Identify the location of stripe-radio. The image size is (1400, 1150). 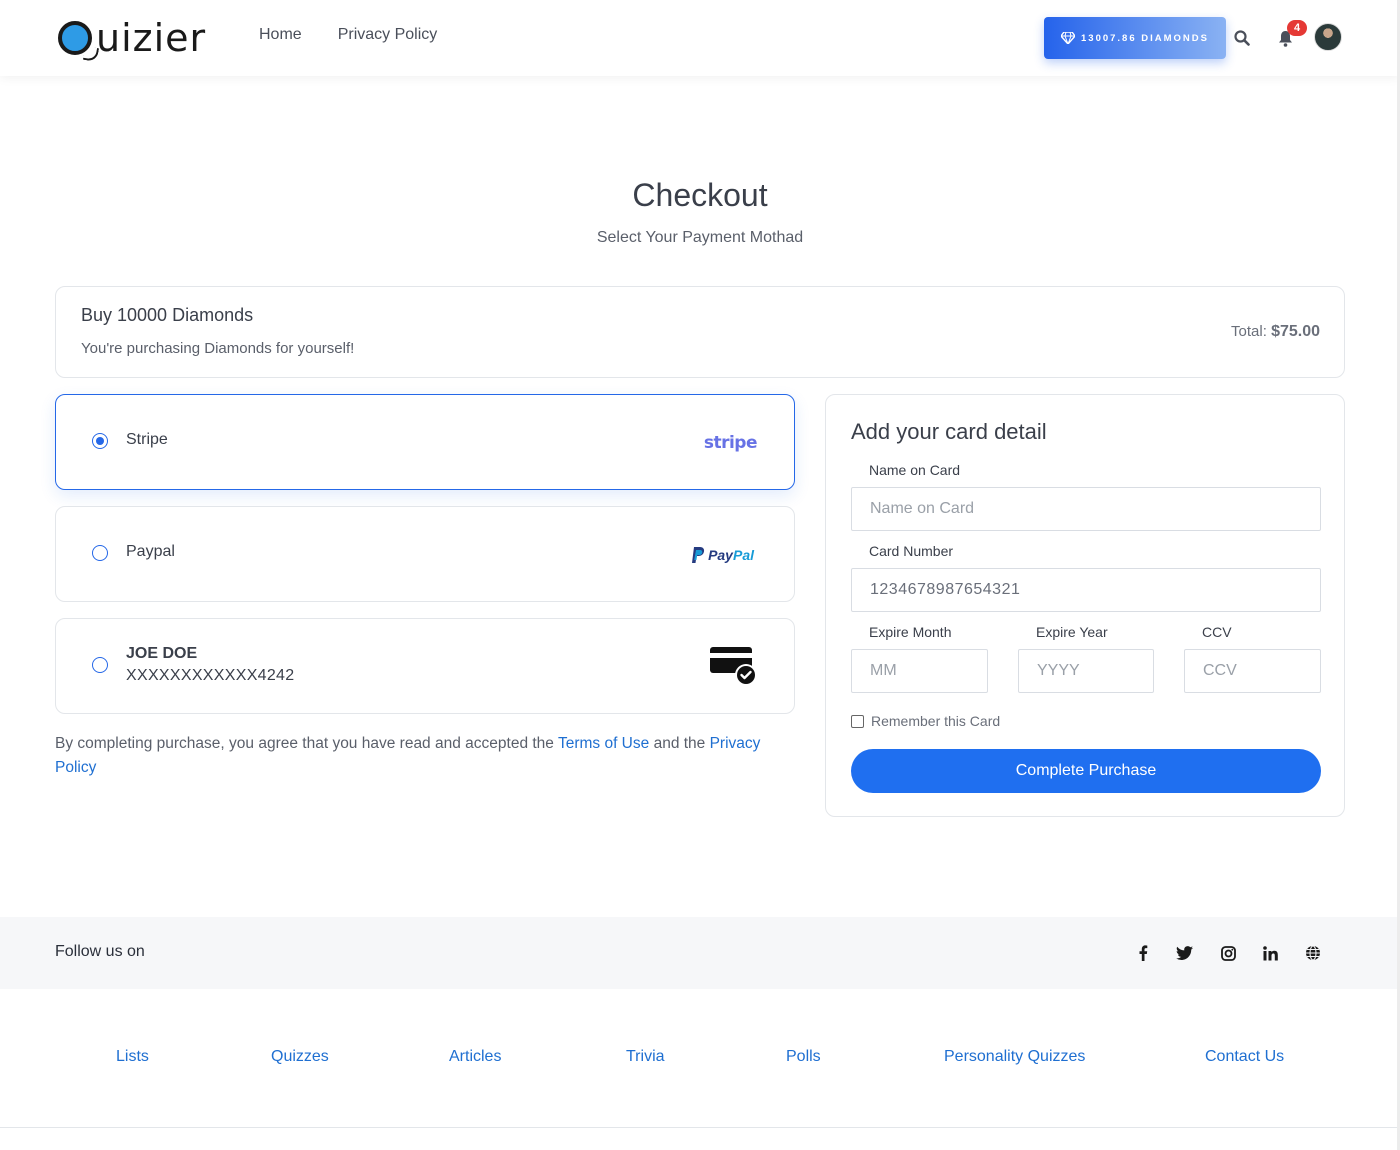
(100, 441).